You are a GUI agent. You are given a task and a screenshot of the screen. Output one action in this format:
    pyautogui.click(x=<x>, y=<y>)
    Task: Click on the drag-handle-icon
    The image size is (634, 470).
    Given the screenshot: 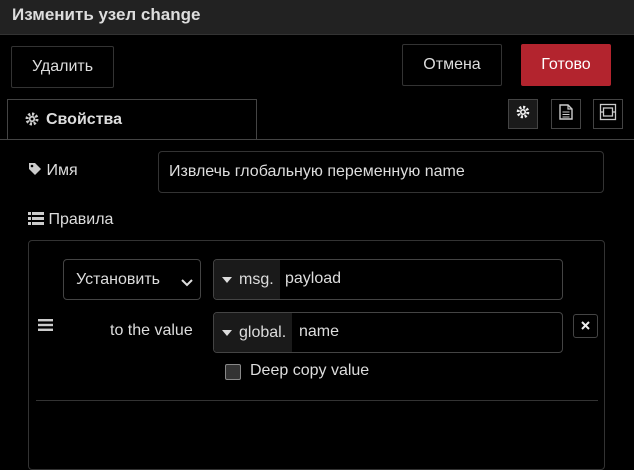 What is the action you would take?
    pyautogui.click(x=45, y=327)
    